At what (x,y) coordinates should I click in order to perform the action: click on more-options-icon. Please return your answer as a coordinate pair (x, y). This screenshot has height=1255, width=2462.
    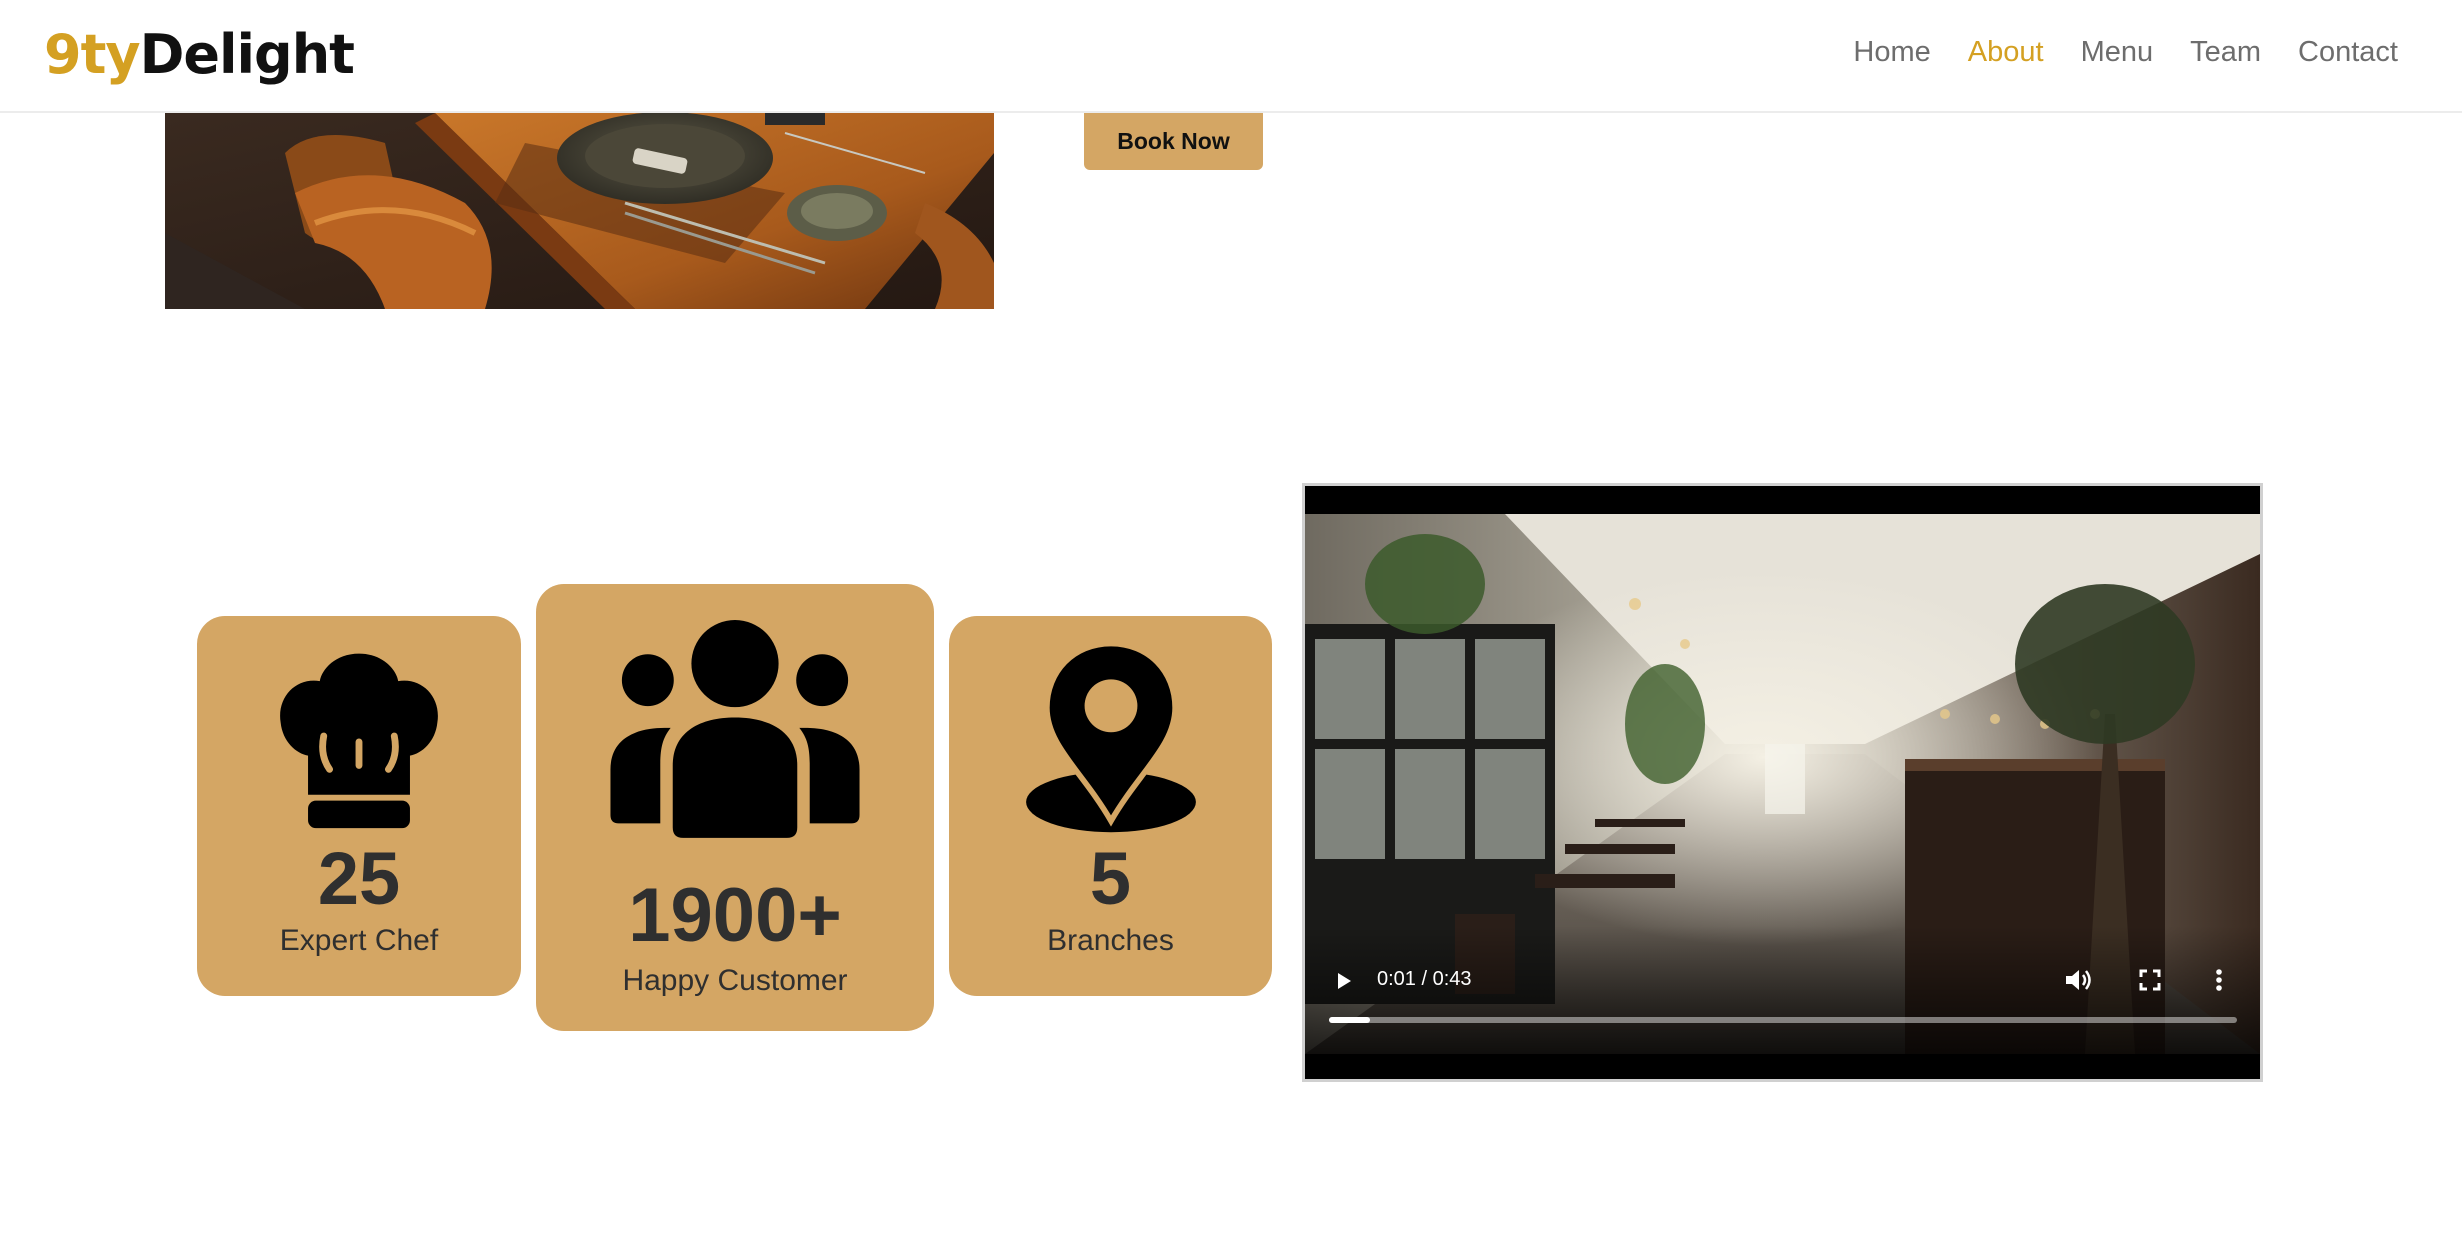
    Looking at the image, I should click on (2219, 980).